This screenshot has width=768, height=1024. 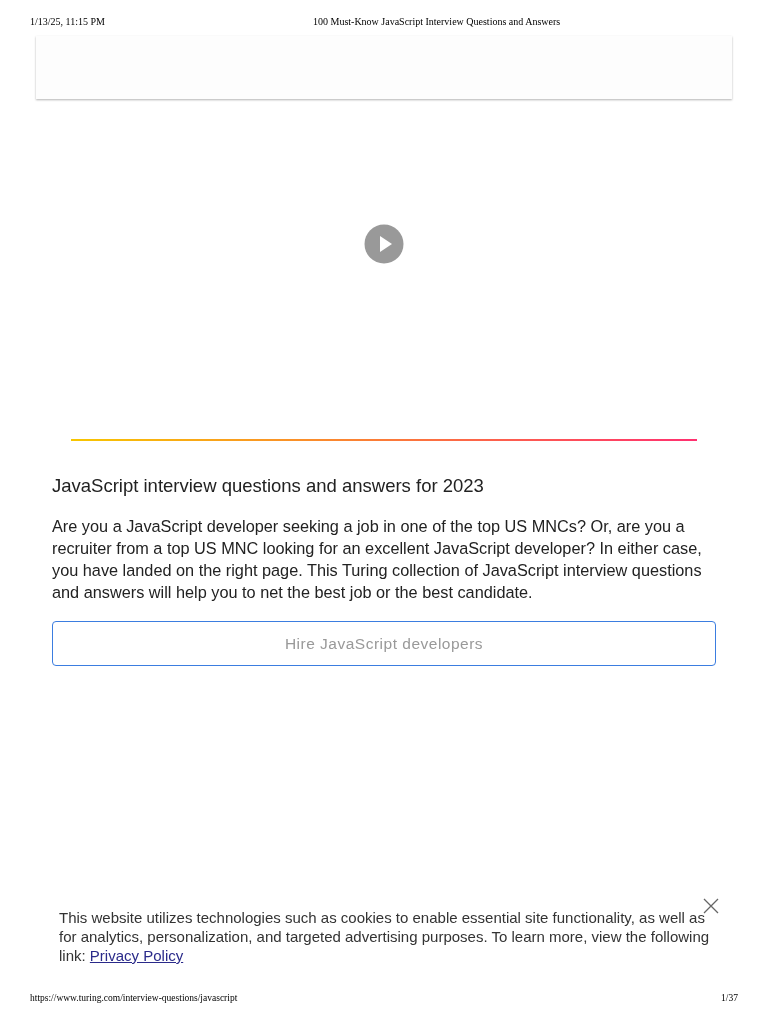 I want to click on page-number: 1/37, so click(x=729, y=998).